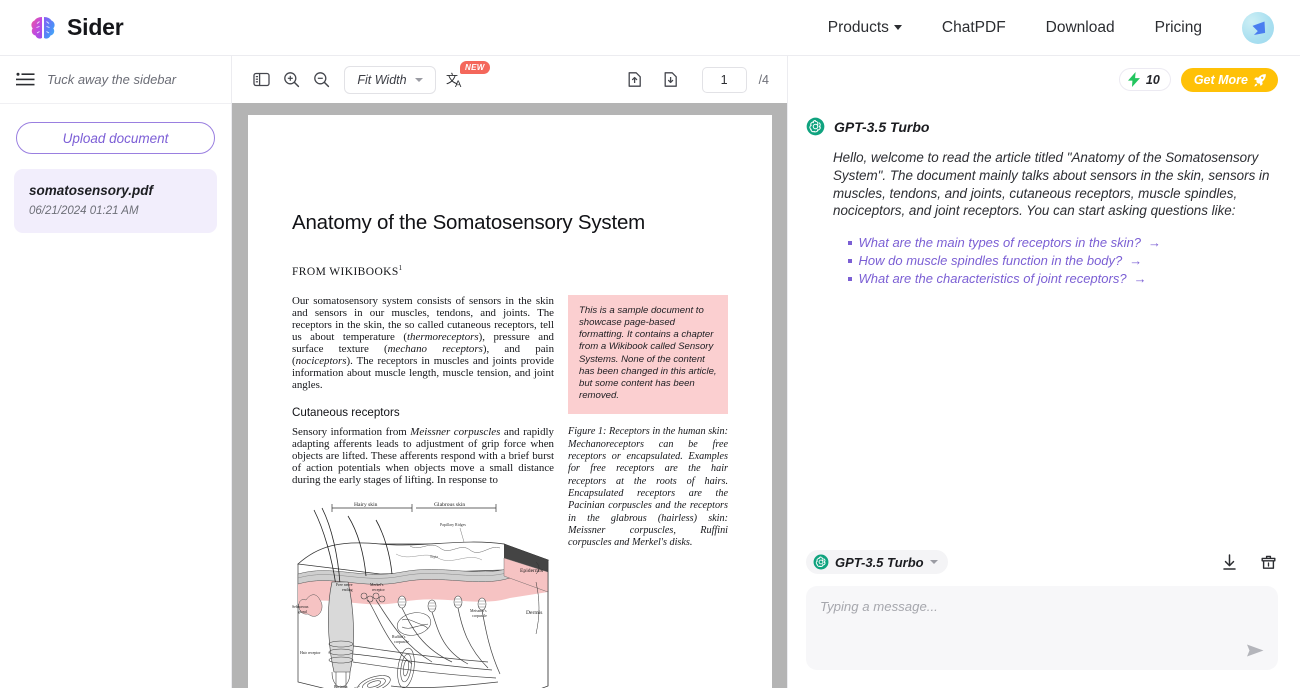 The image size is (1300, 688). I want to click on brand-logo: Sider, so click(76, 28).